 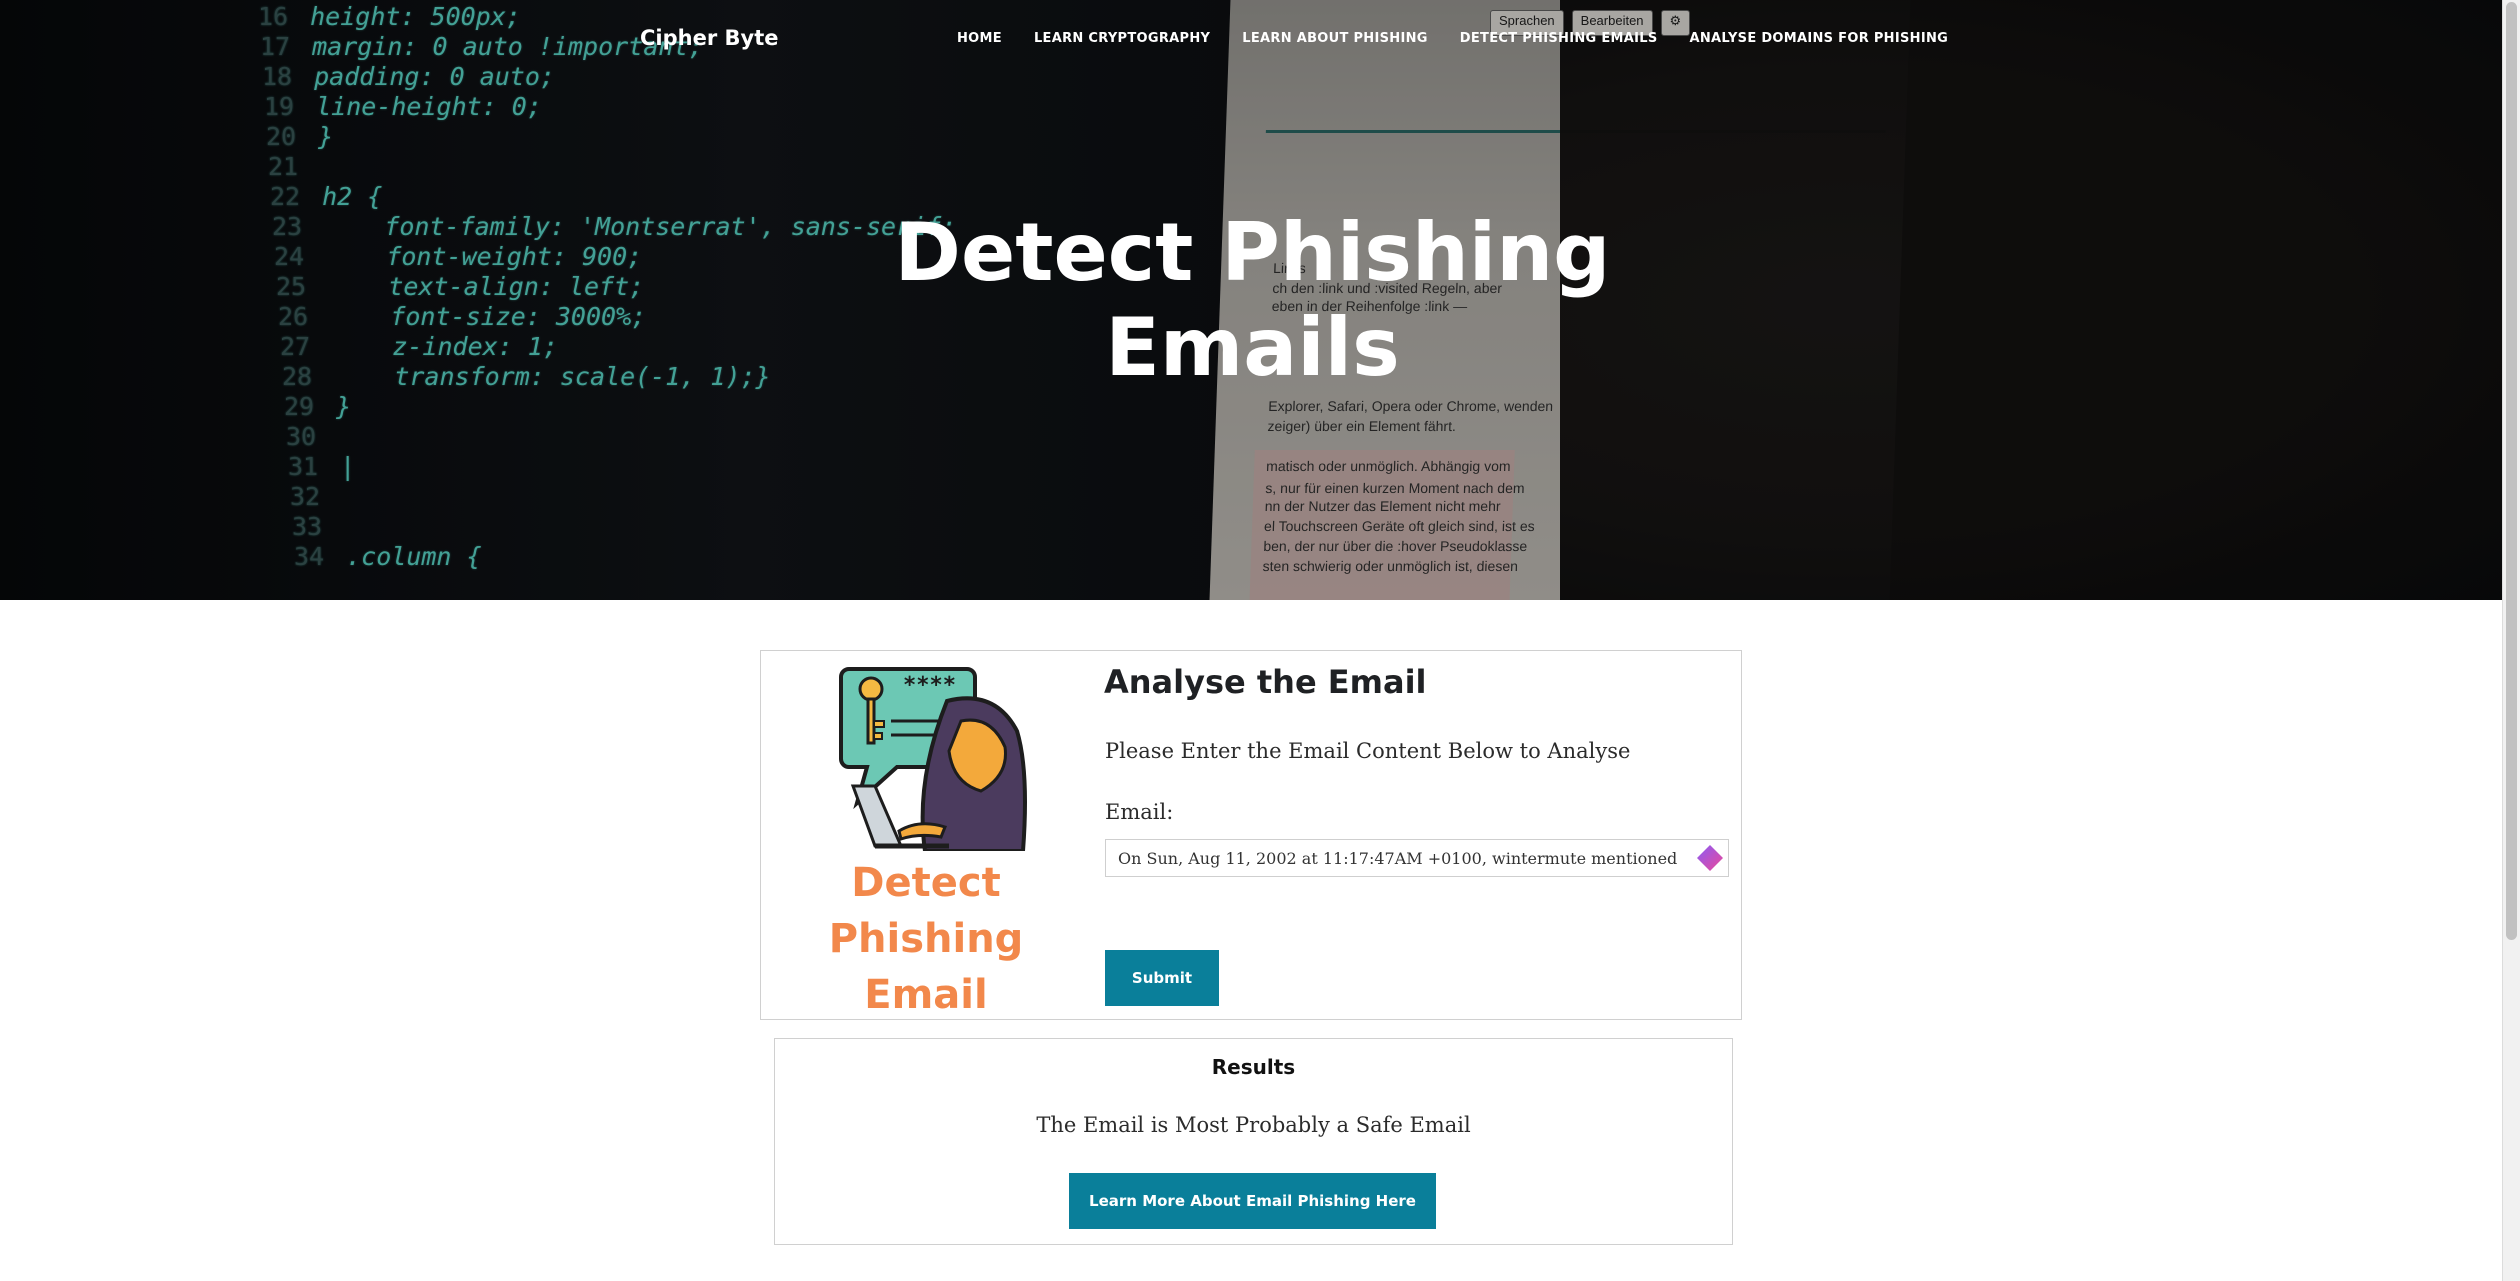 What do you see at coordinates (1253, 1067) in the screenshot?
I see `results-title: Results` at bounding box center [1253, 1067].